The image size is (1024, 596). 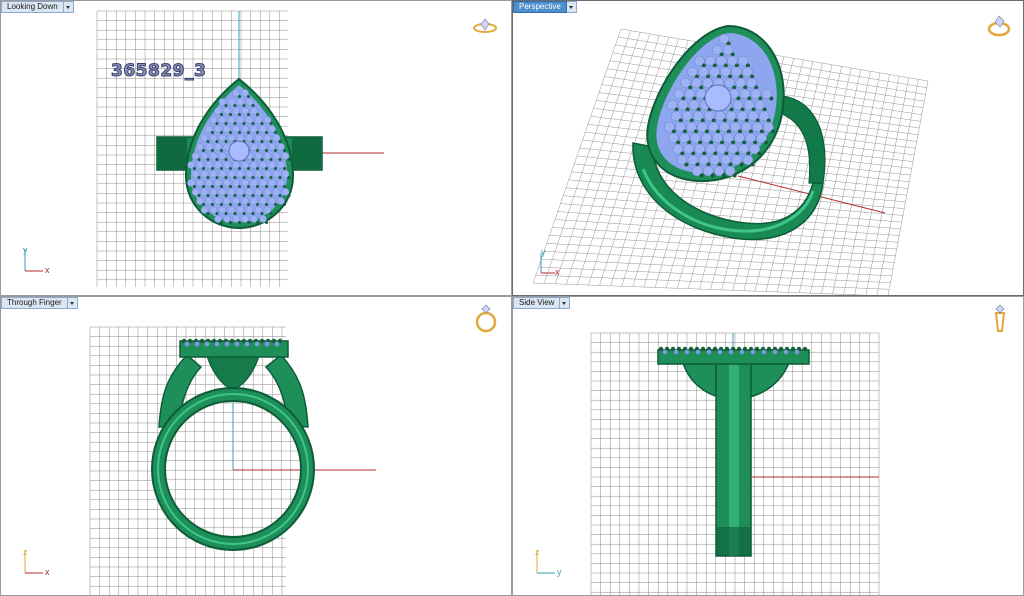 What do you see at coordinates (32, 7) in the screenshot?
I see `viewport-title: Looking Down` at bounding box center [32, 7].